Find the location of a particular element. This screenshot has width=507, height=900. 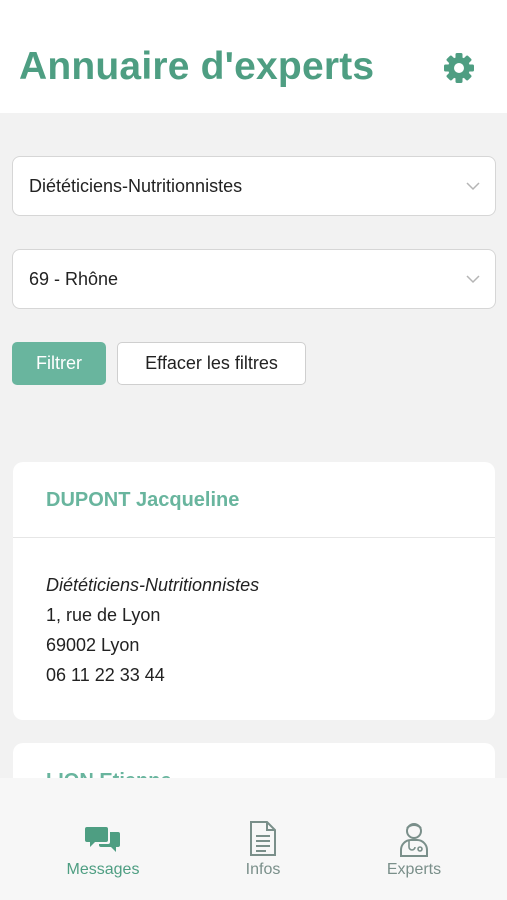

department-select: 69 - Rhône is located at coordinates (254, 279).